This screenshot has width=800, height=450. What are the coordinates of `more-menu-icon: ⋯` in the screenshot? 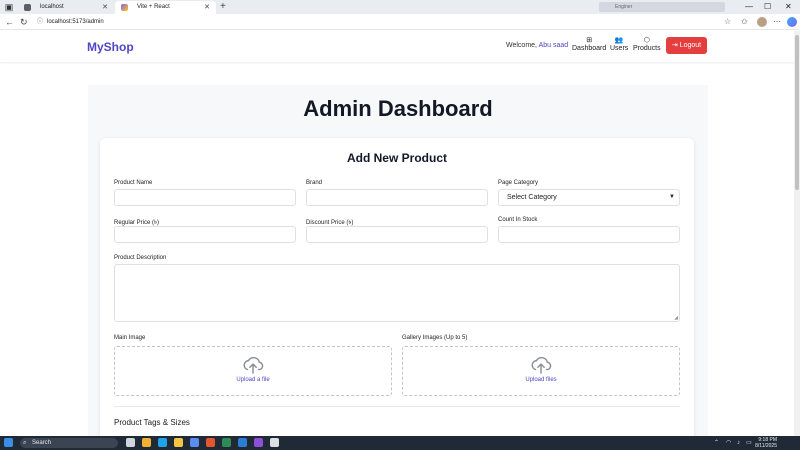 It's located at (777, 22).